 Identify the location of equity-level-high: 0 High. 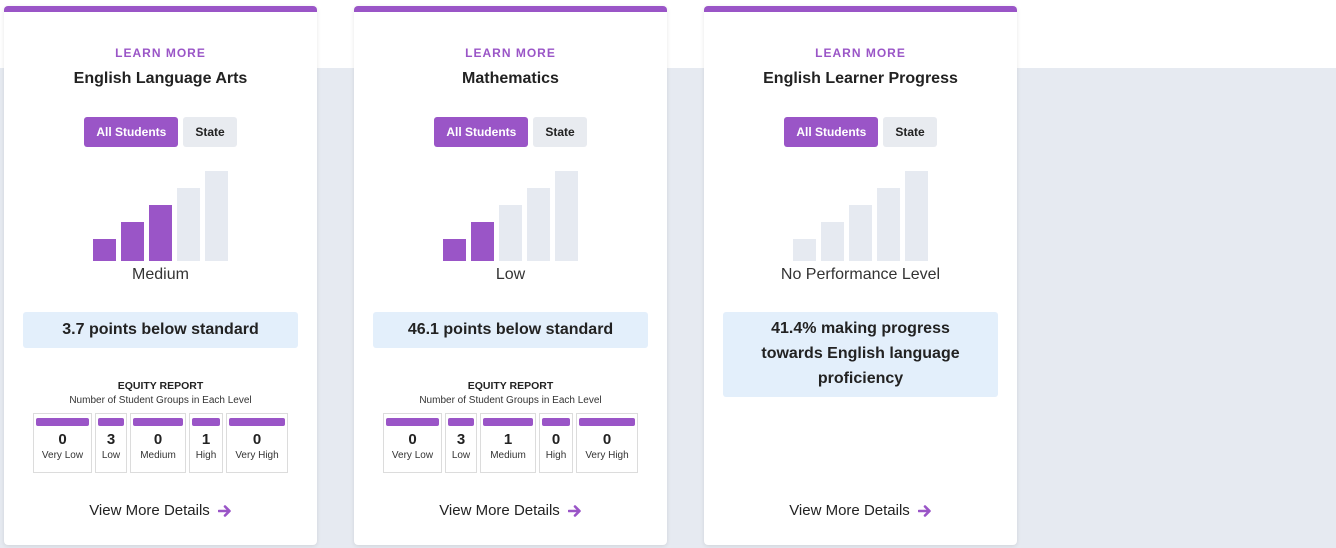
(556, 443).